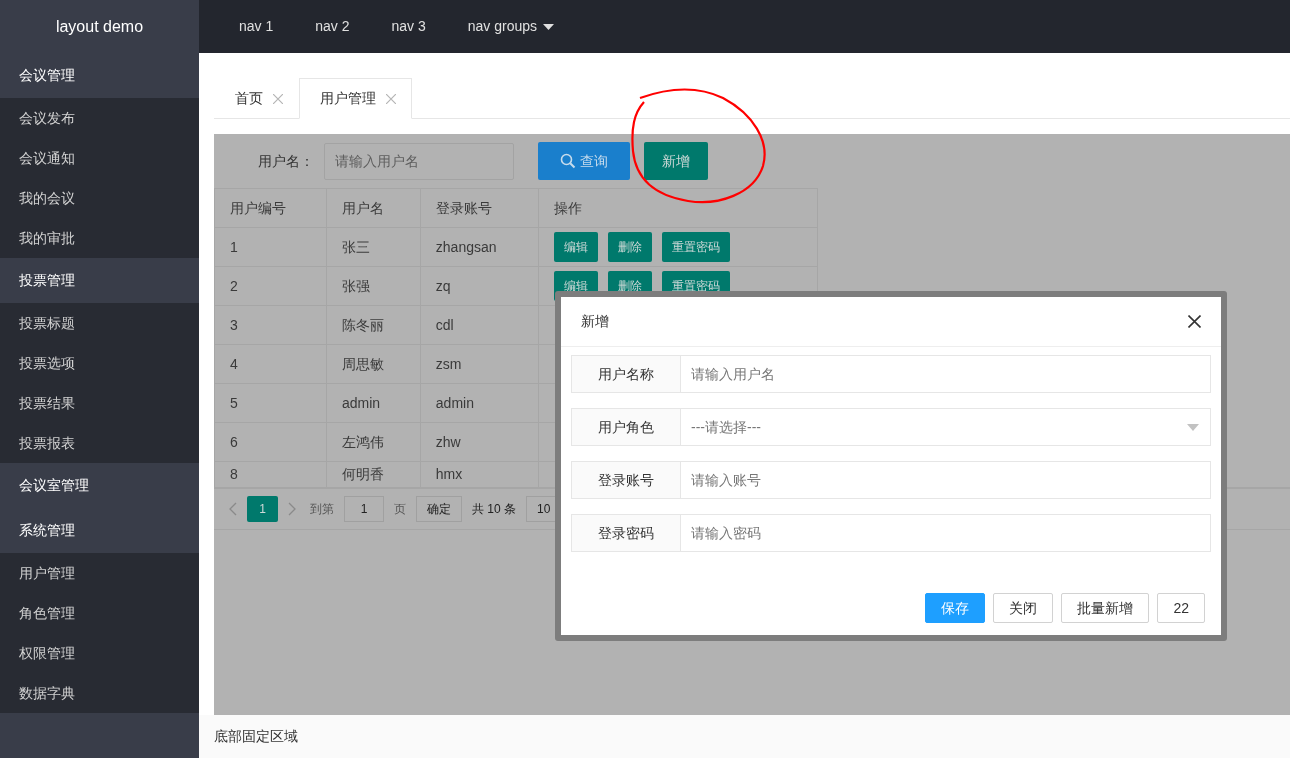 The image size is (1290, 758). I want to click on nav-link: nav 2, so click(332, 26).